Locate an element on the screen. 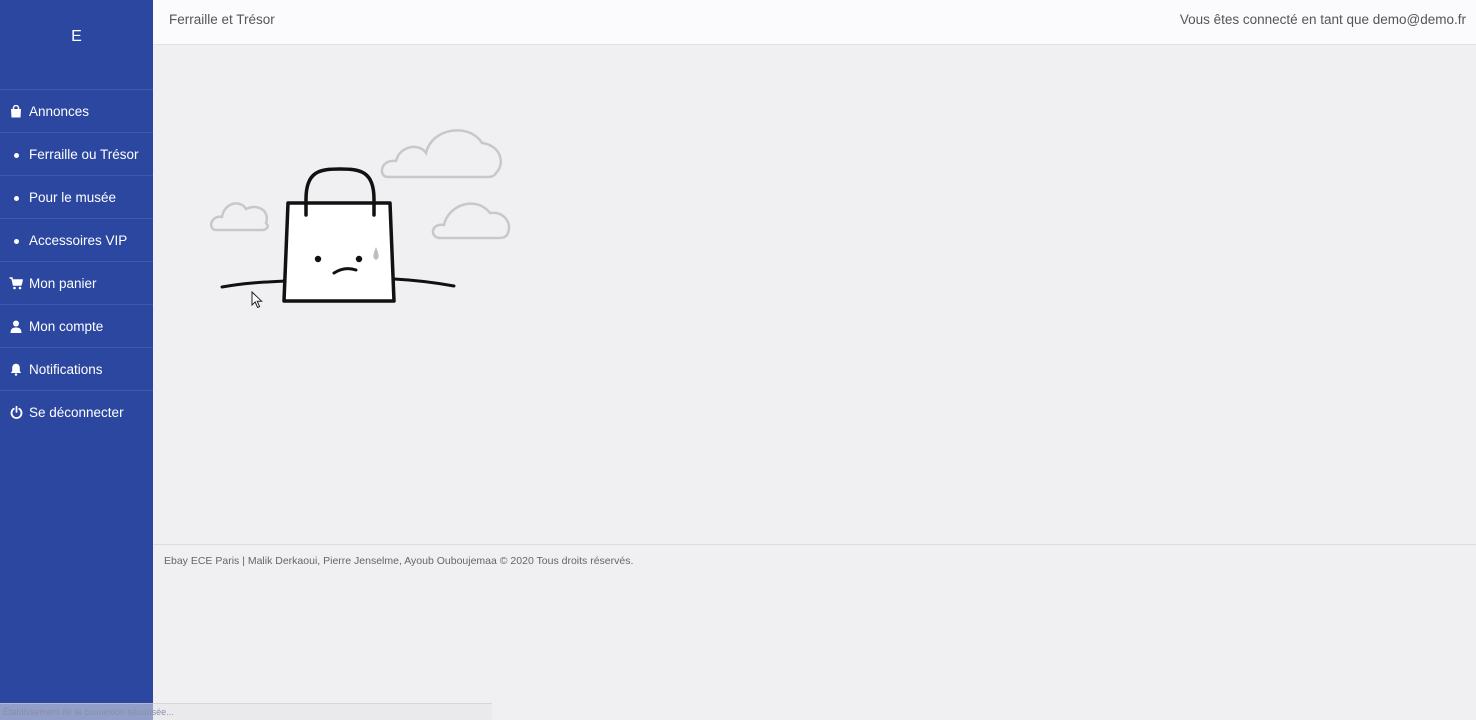 The height and width of the screenshot is (720, 1476). sidebar-item-label: Accessoires VIP is located at coordinates (78, 240).